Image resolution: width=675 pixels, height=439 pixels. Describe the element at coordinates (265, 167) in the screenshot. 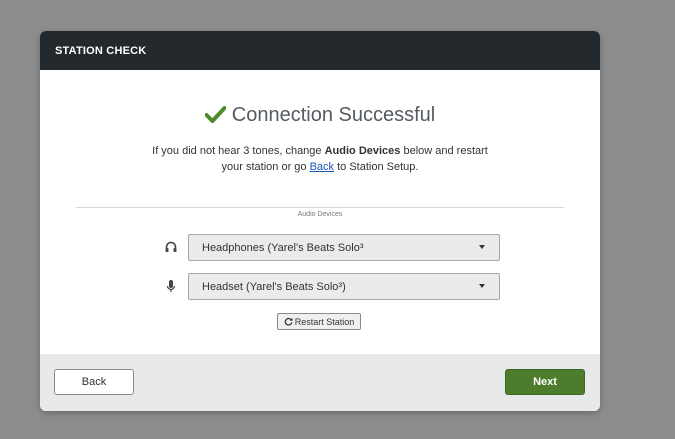

I see `instructions-part3: your station or go` at that location.